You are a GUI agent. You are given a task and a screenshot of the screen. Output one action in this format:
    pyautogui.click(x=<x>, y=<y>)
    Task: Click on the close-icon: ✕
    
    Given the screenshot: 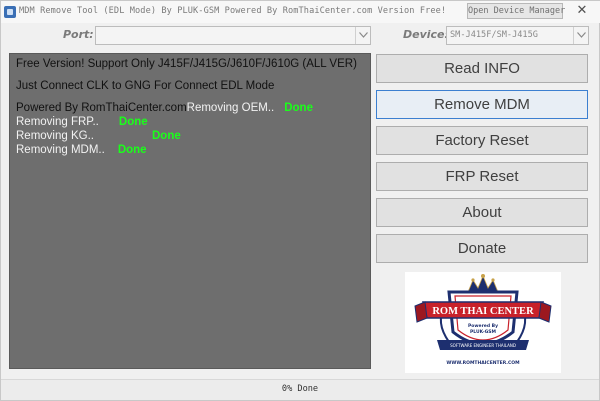 What is the action you would take?
    pyautogui.click(x=582, y=11)
    